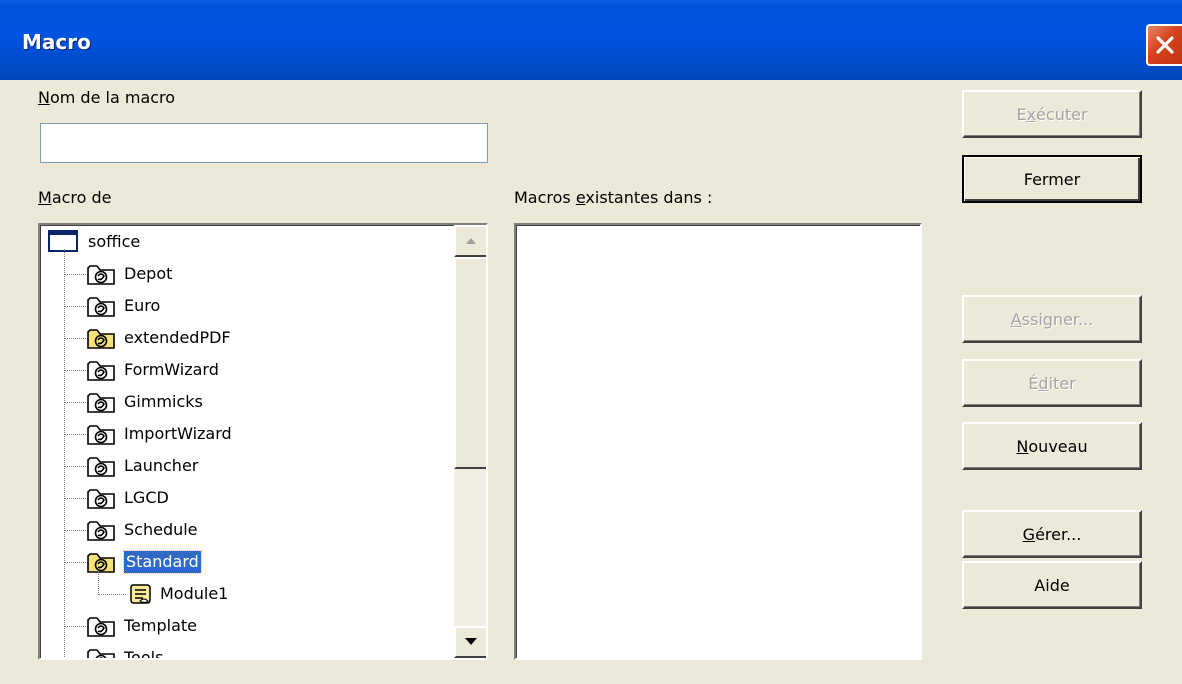 The image size is (1182, 684). Describe the element at coordinates (144, 654) in the screenshot. I see `tree-item-label: Tools` at that location.